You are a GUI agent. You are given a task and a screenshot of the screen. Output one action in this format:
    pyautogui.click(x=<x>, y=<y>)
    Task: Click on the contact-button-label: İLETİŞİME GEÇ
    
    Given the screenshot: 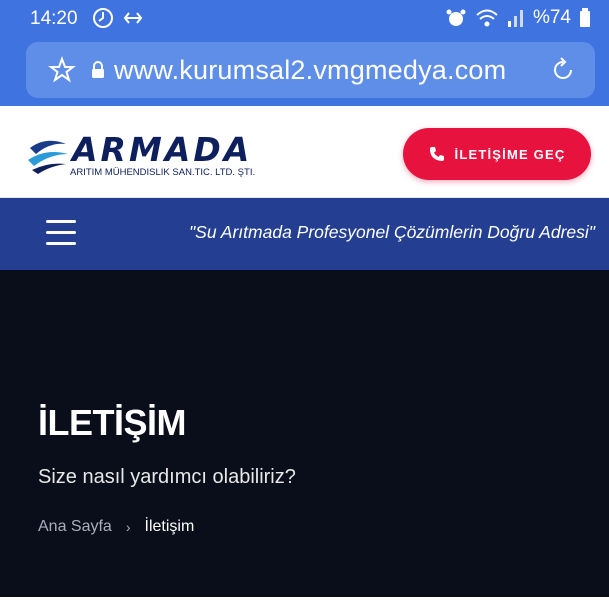 What is the action you would take?
    pyautogui.click(x=510, y=154)
    